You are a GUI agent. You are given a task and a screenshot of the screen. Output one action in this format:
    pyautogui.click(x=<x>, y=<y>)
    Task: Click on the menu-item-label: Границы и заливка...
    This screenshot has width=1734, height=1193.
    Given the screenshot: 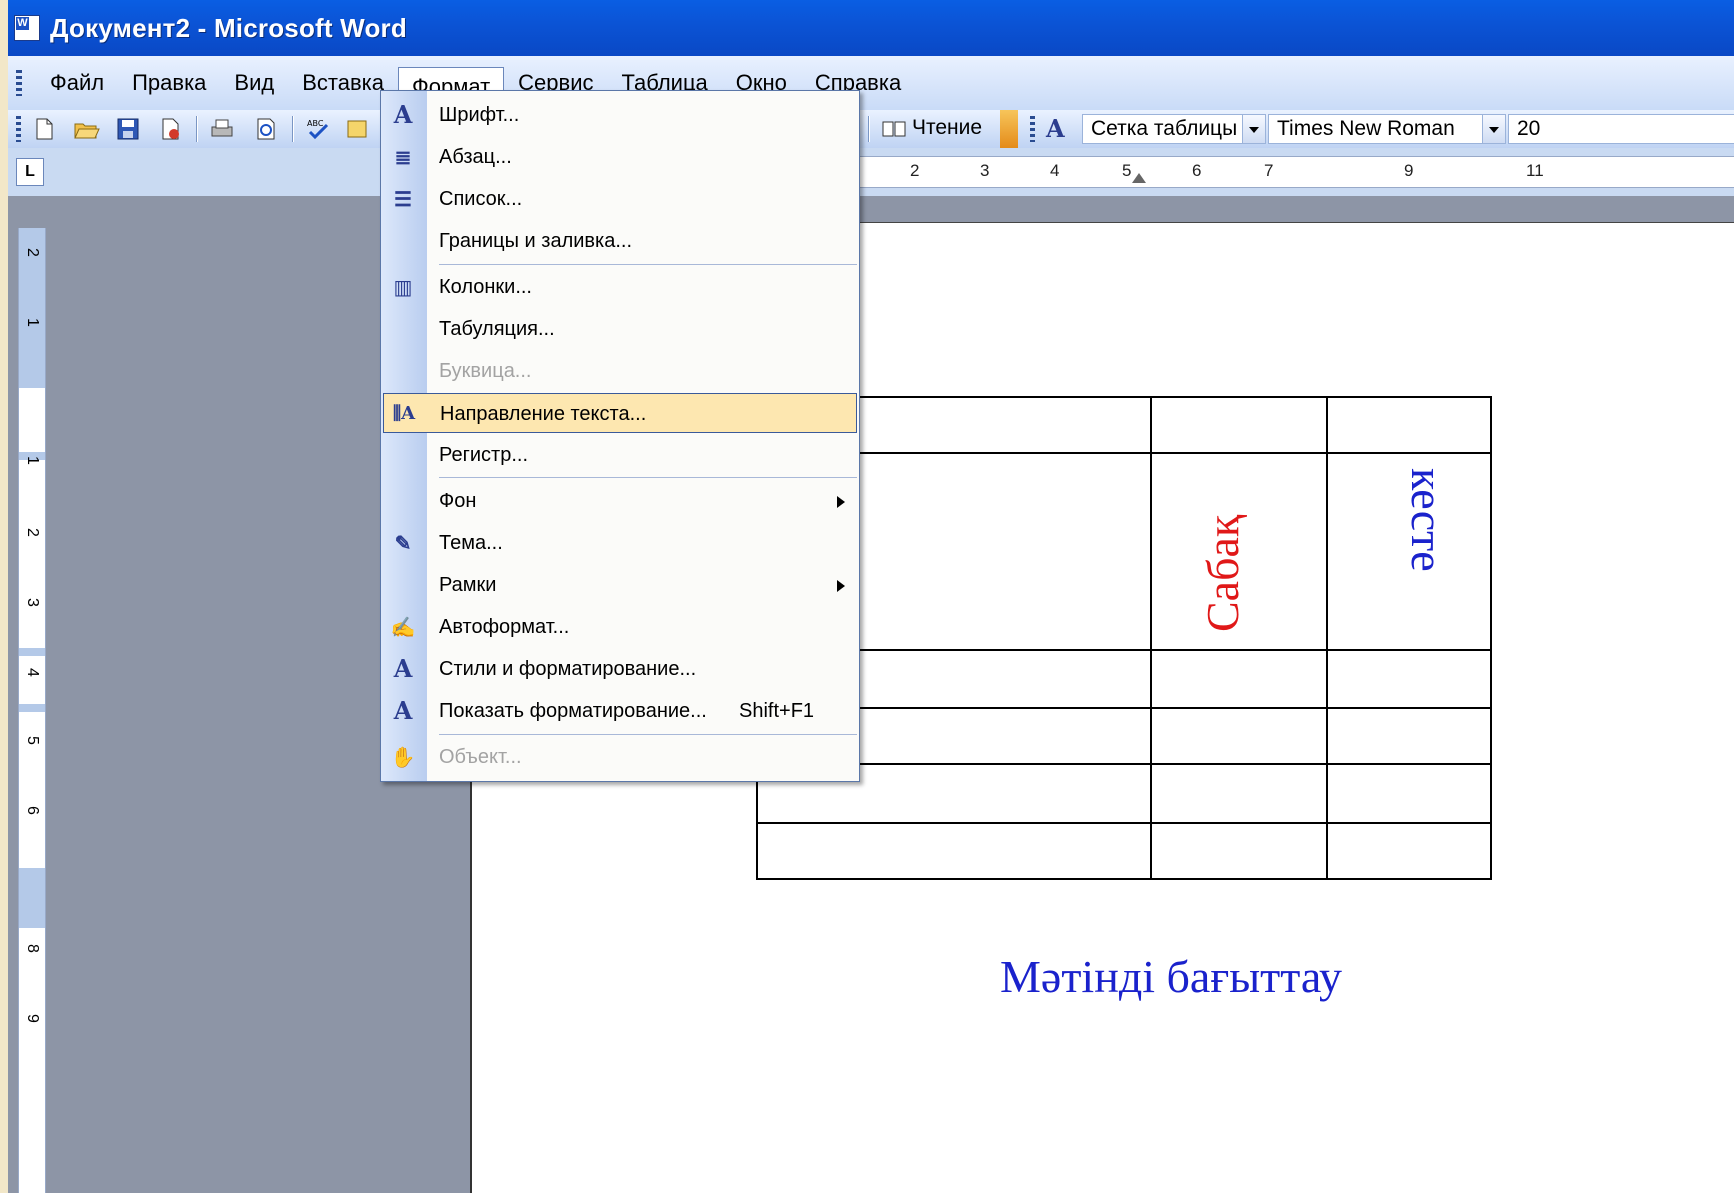 What is the action you would take?
    pyautogui.click(x=536, y=241)
    